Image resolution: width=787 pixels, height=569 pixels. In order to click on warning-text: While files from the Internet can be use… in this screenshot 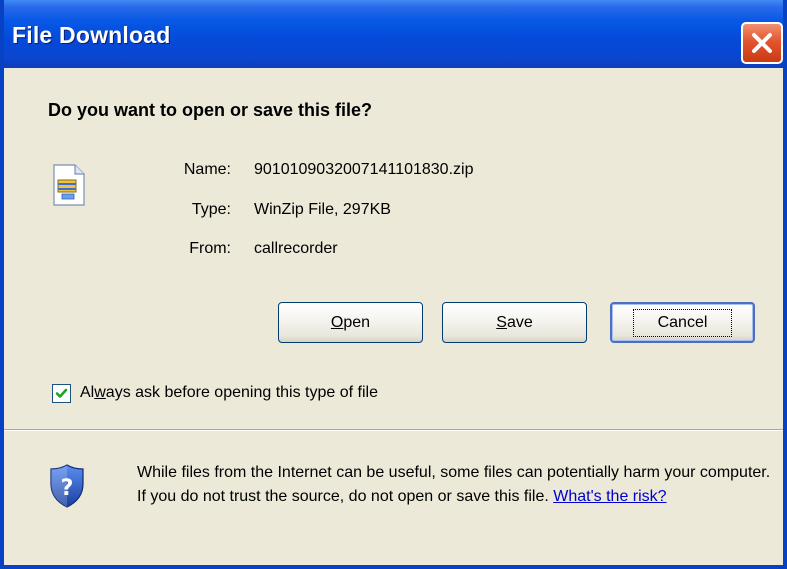, I will do `click(454, 484)`.